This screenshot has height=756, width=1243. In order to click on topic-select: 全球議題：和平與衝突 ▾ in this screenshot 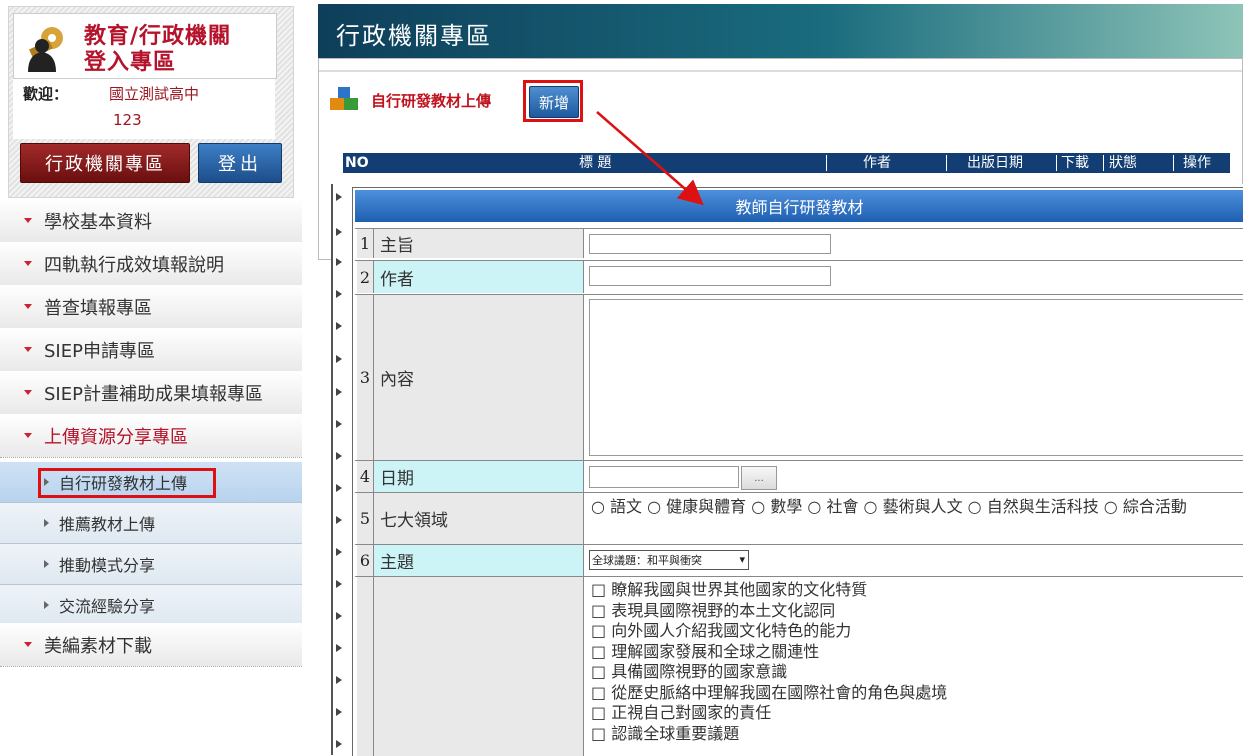, I will do `click(669, 560)`.